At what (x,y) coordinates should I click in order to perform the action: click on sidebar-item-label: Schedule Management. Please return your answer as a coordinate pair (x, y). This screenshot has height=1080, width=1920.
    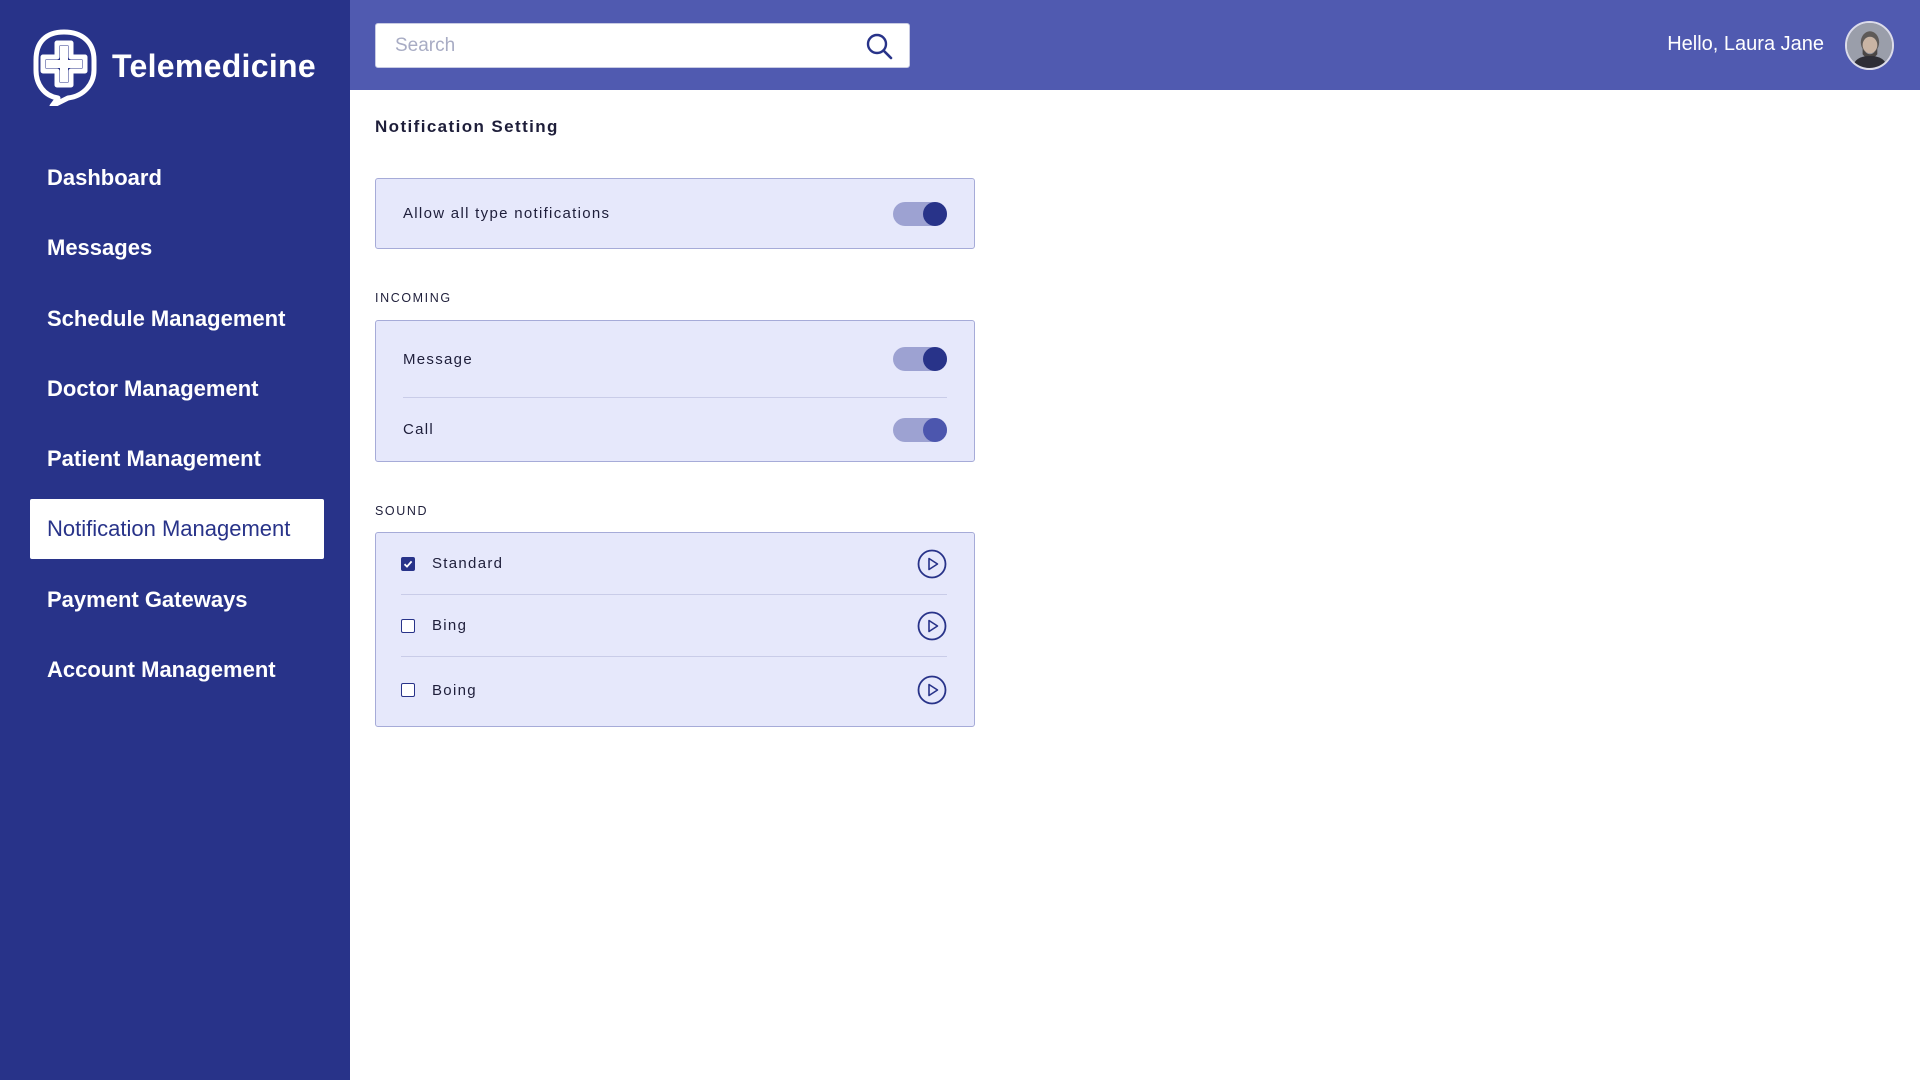
    Looking at the image, I should click on (166, 318).